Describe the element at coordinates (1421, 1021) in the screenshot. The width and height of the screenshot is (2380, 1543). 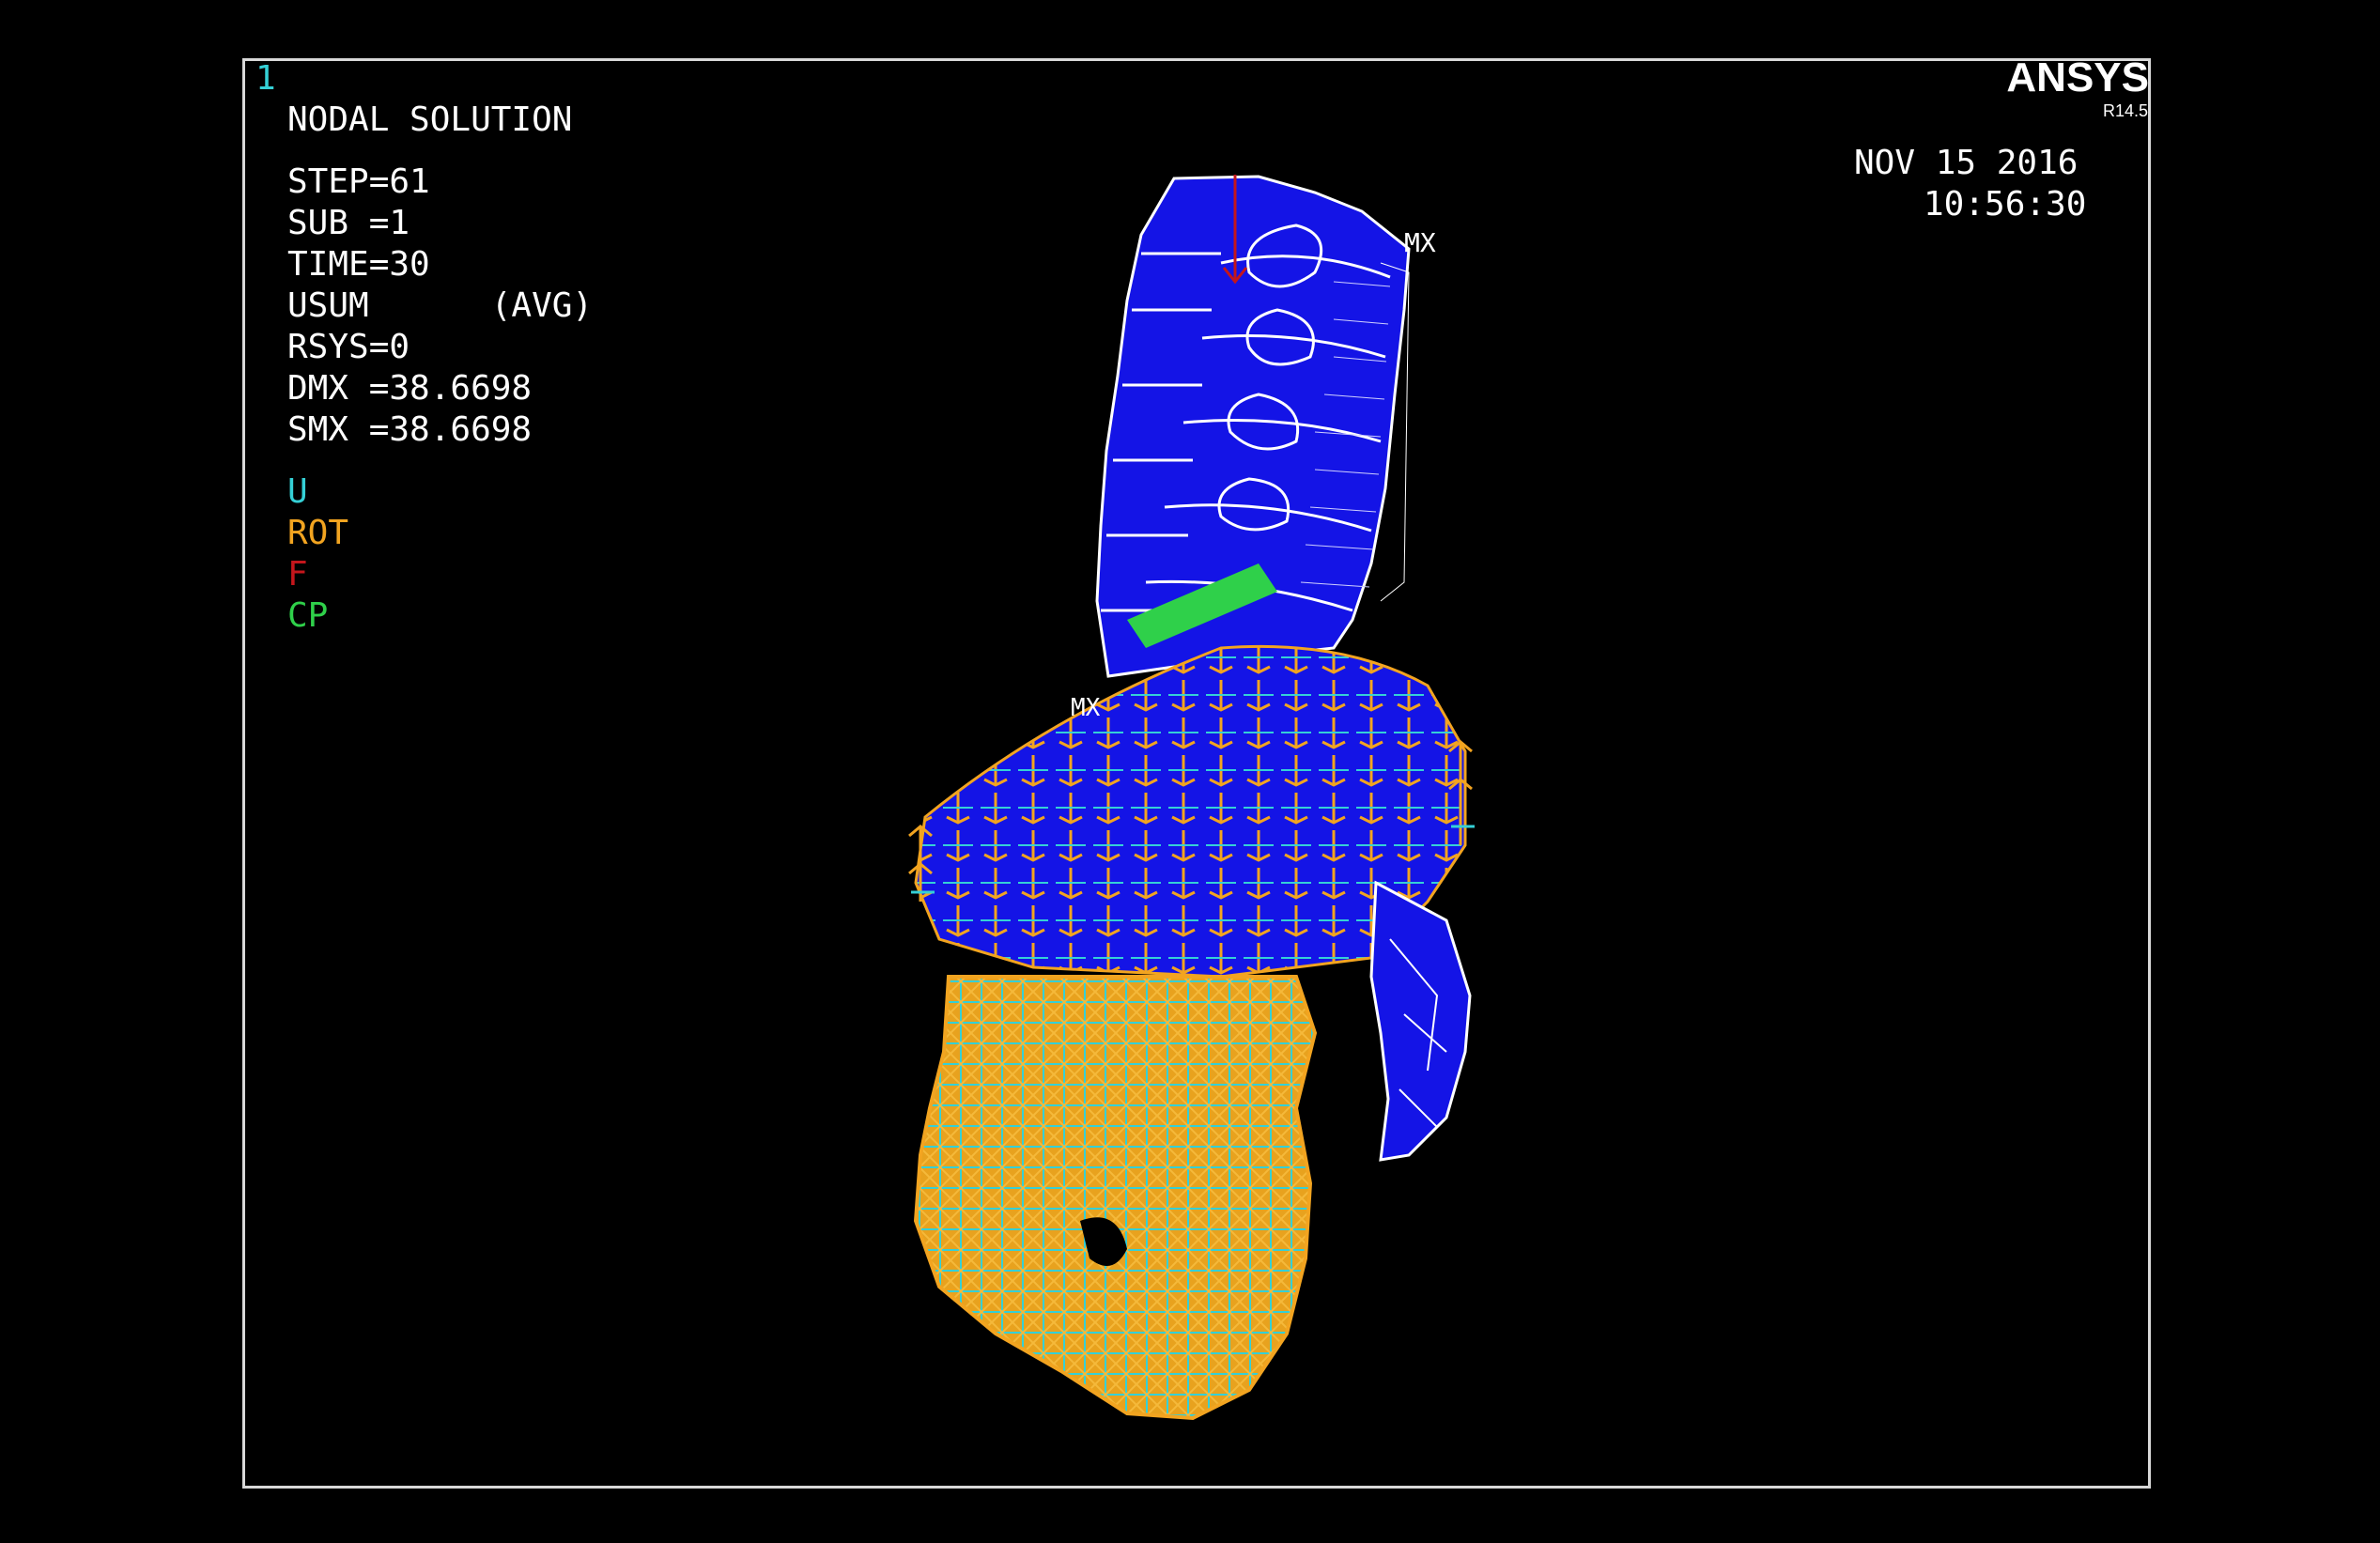
I see `ilium-wing` at that location.